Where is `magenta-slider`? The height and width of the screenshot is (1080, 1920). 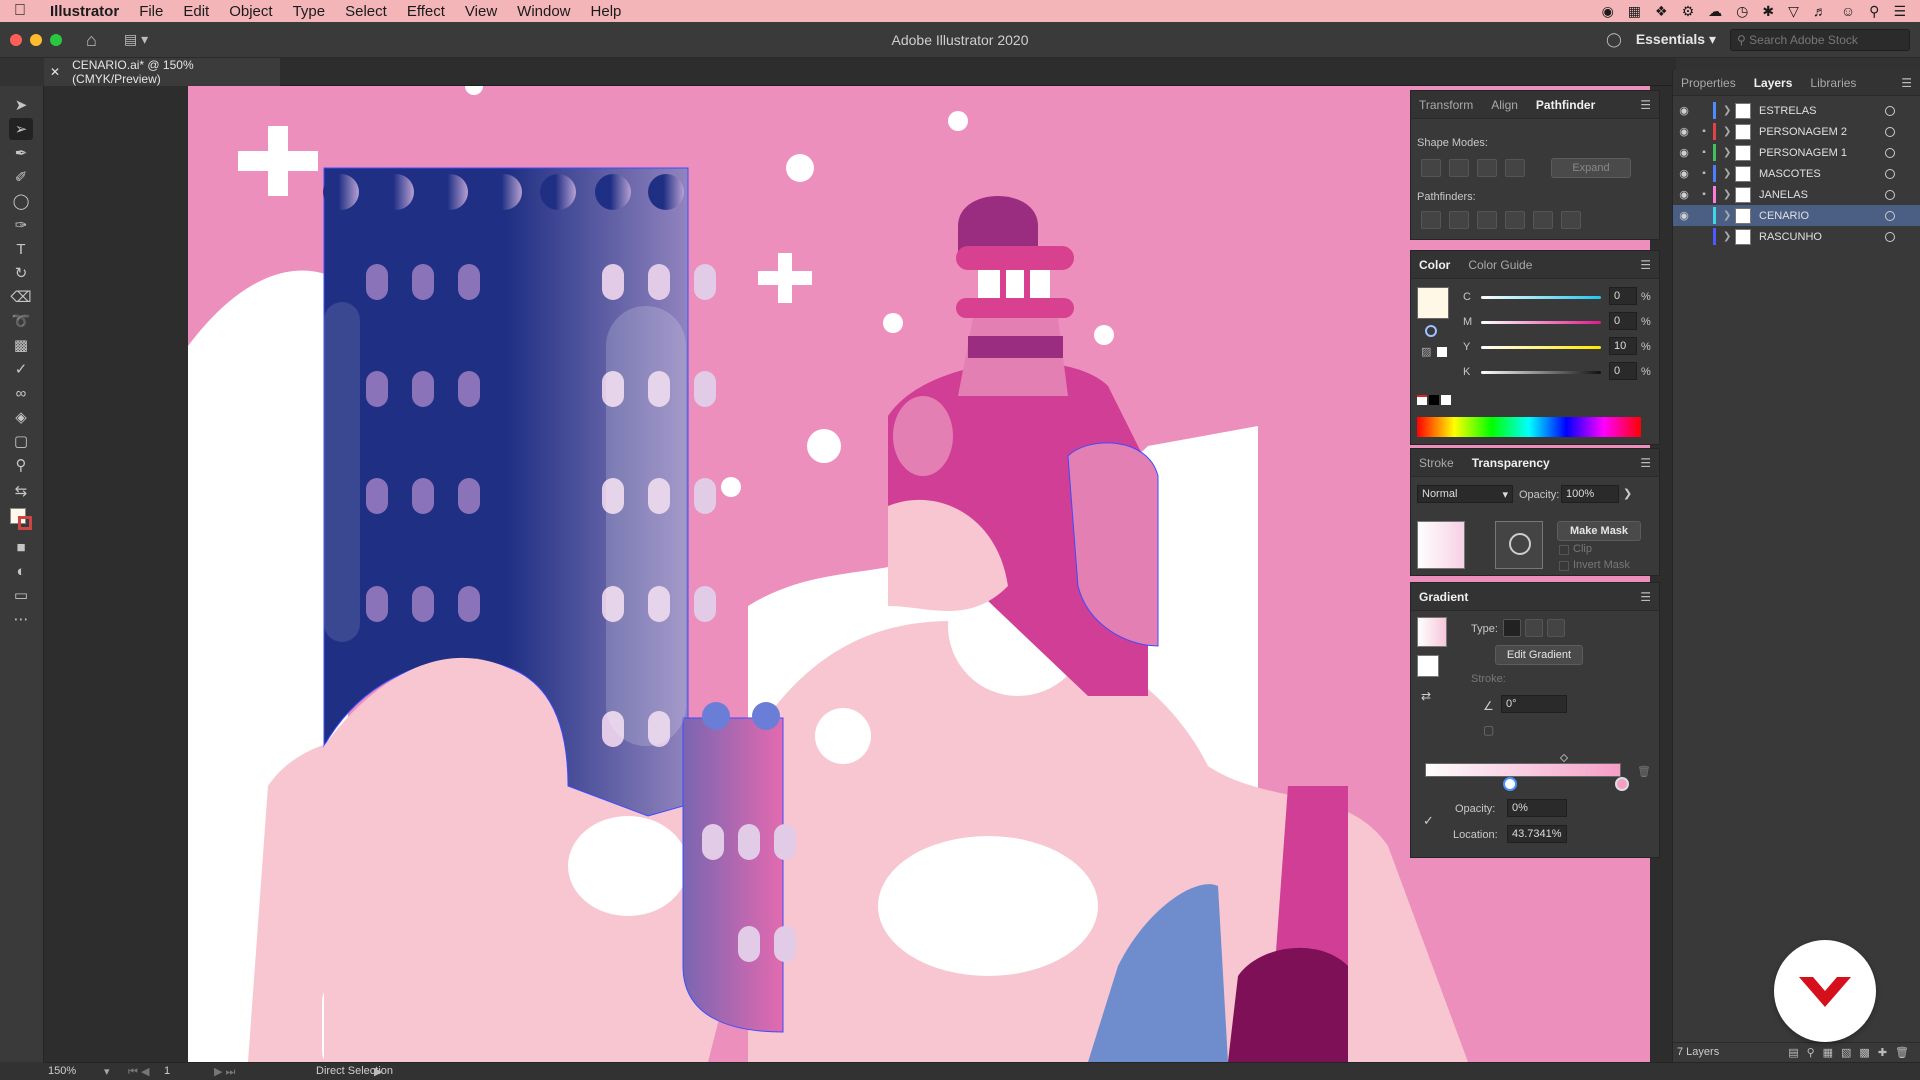 magenta-slider is located at coordinates (1541, 322).